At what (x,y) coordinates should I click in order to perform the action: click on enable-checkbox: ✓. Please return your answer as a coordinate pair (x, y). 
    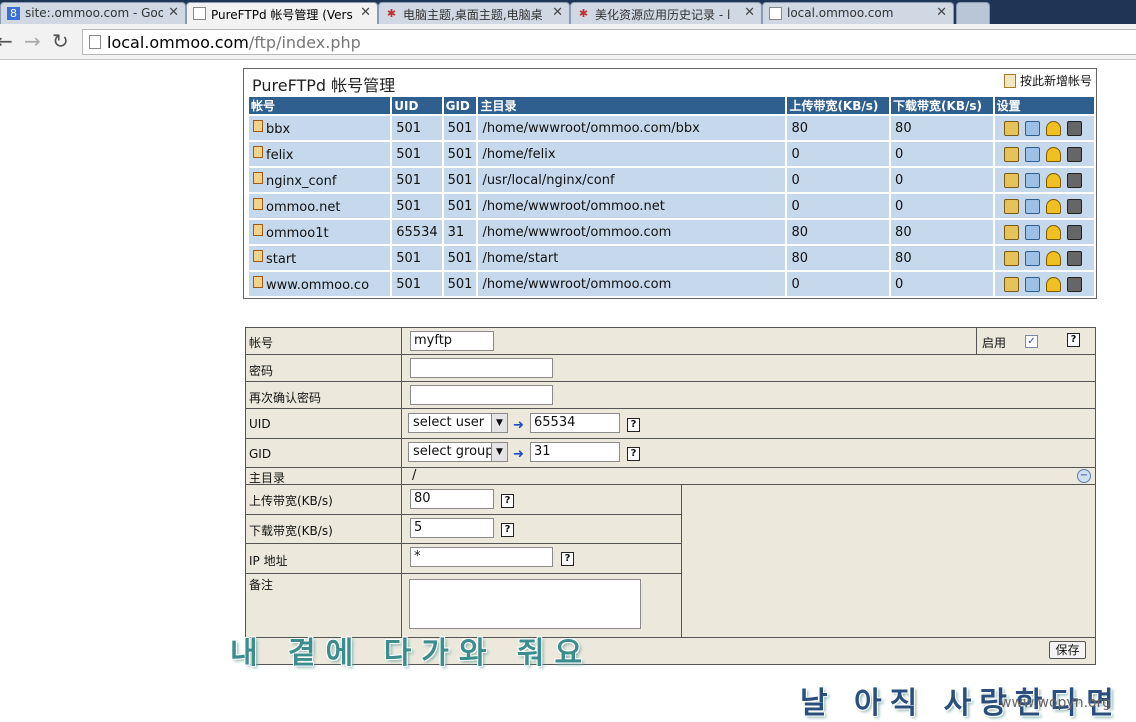
    Looking at the image, I should click on (1031, 341).